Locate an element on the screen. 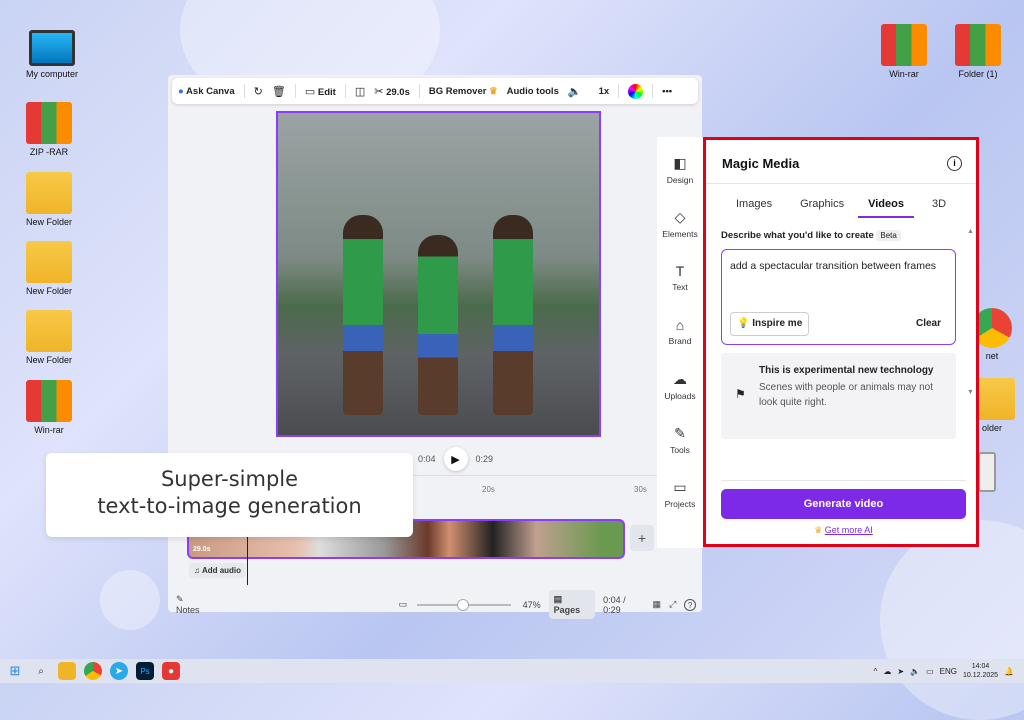 The height and width of the screenshot is (720, 1024). desktop-icon-my-computer: My computer is located at coordinates (52, 54).